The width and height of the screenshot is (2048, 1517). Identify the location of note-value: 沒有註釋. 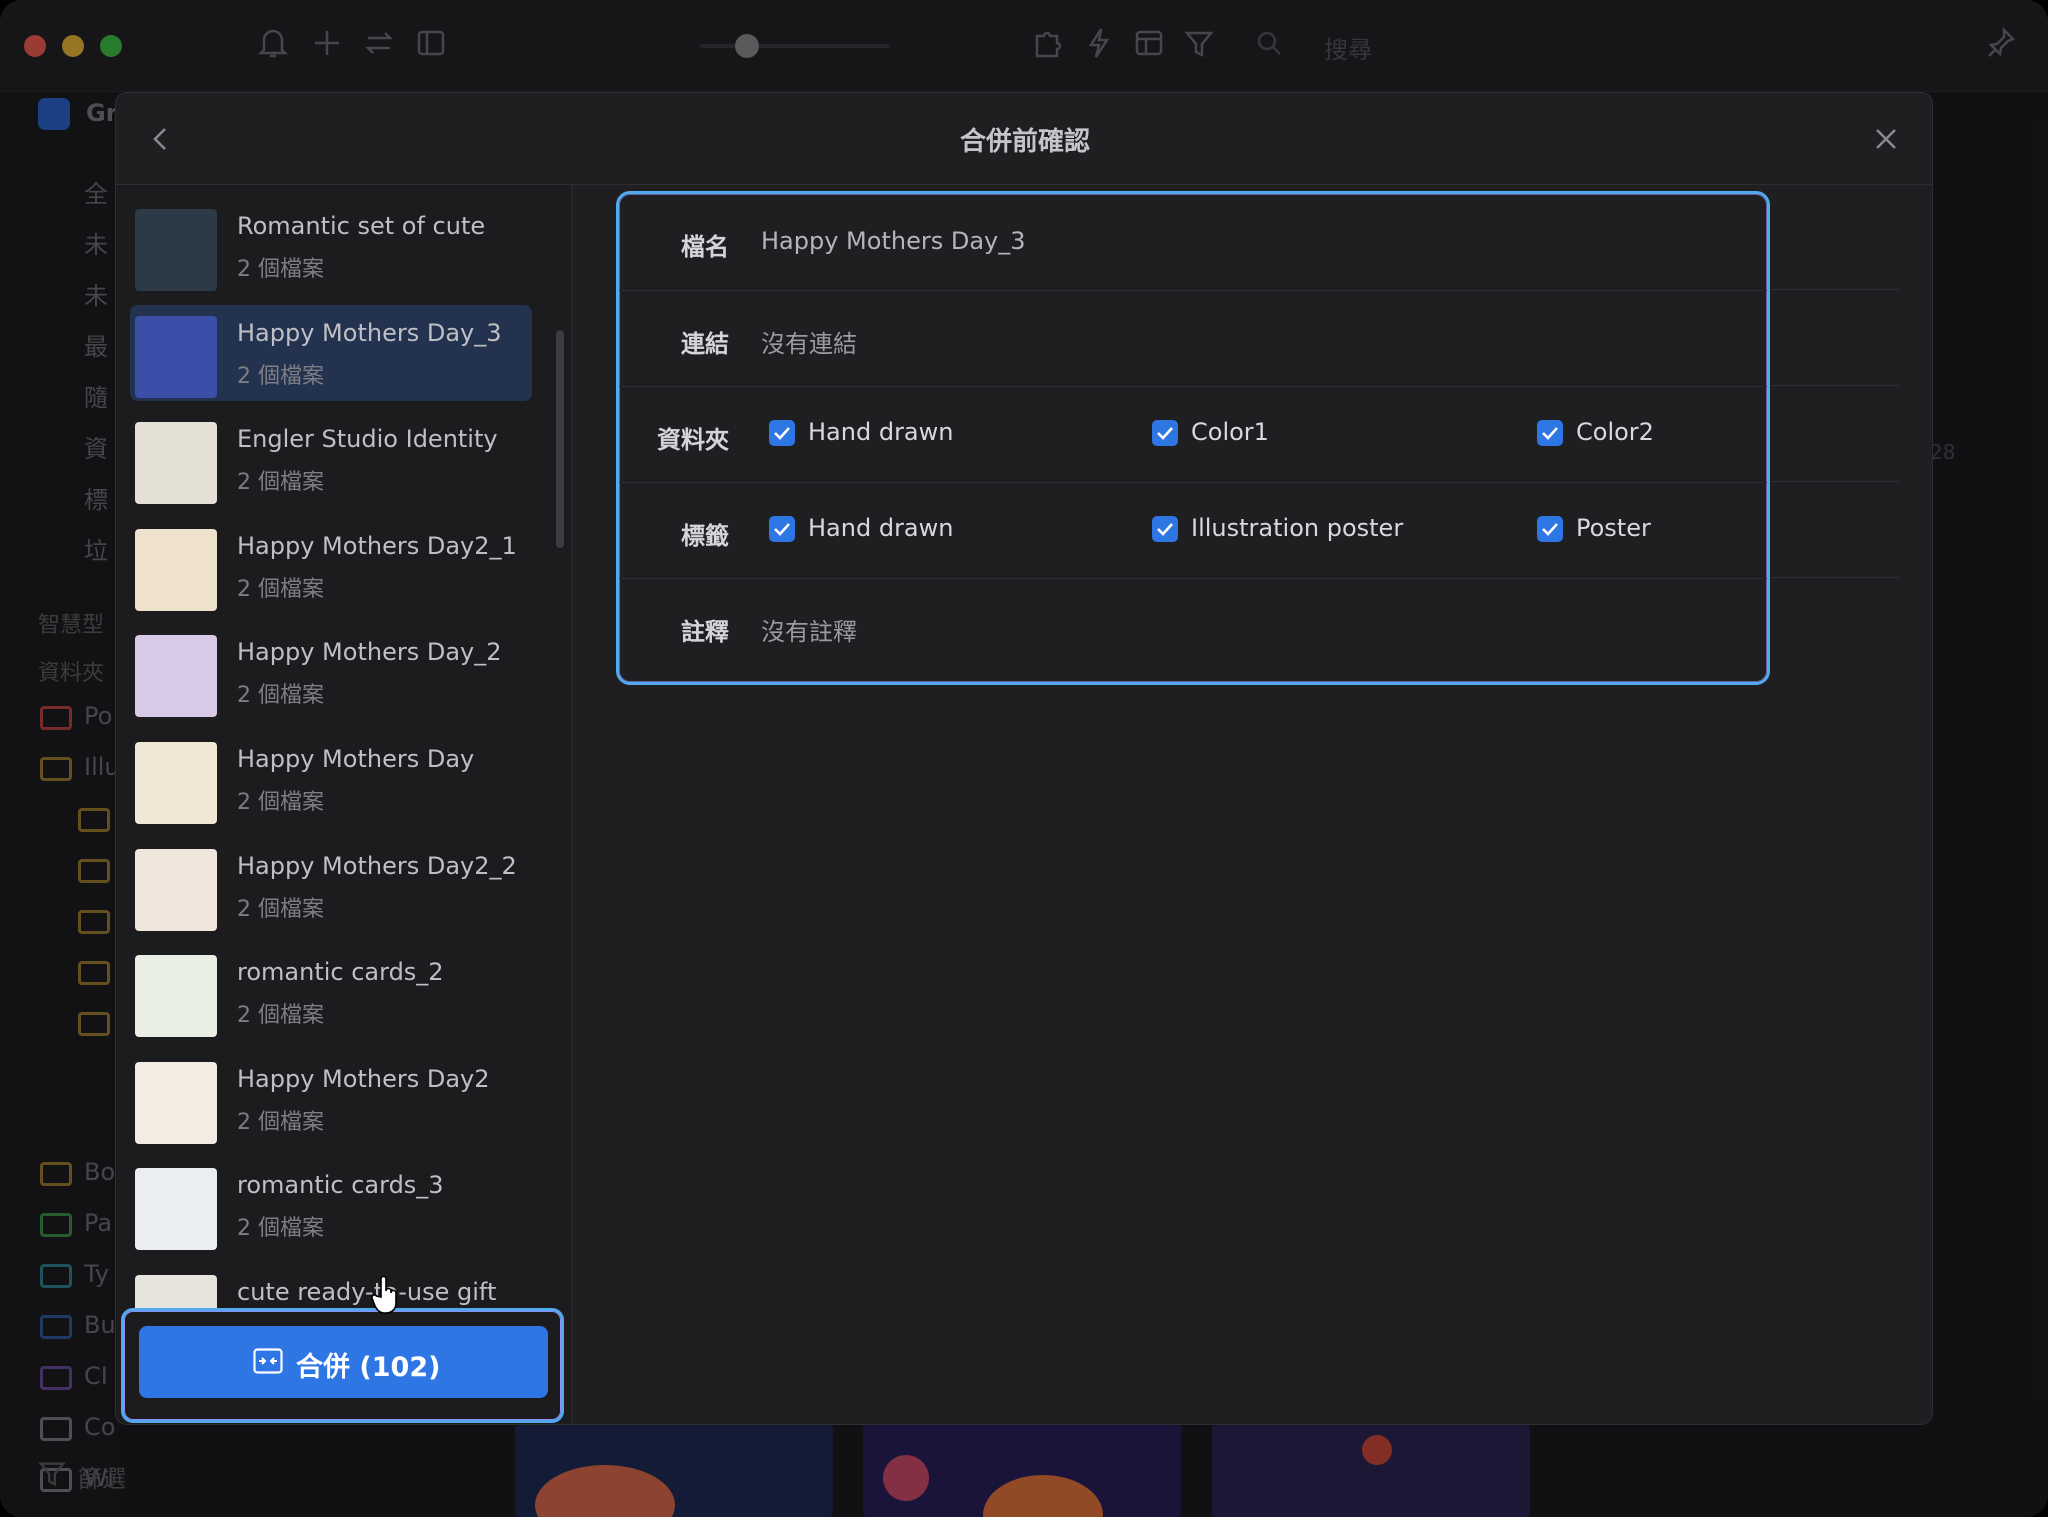
(809, 632).